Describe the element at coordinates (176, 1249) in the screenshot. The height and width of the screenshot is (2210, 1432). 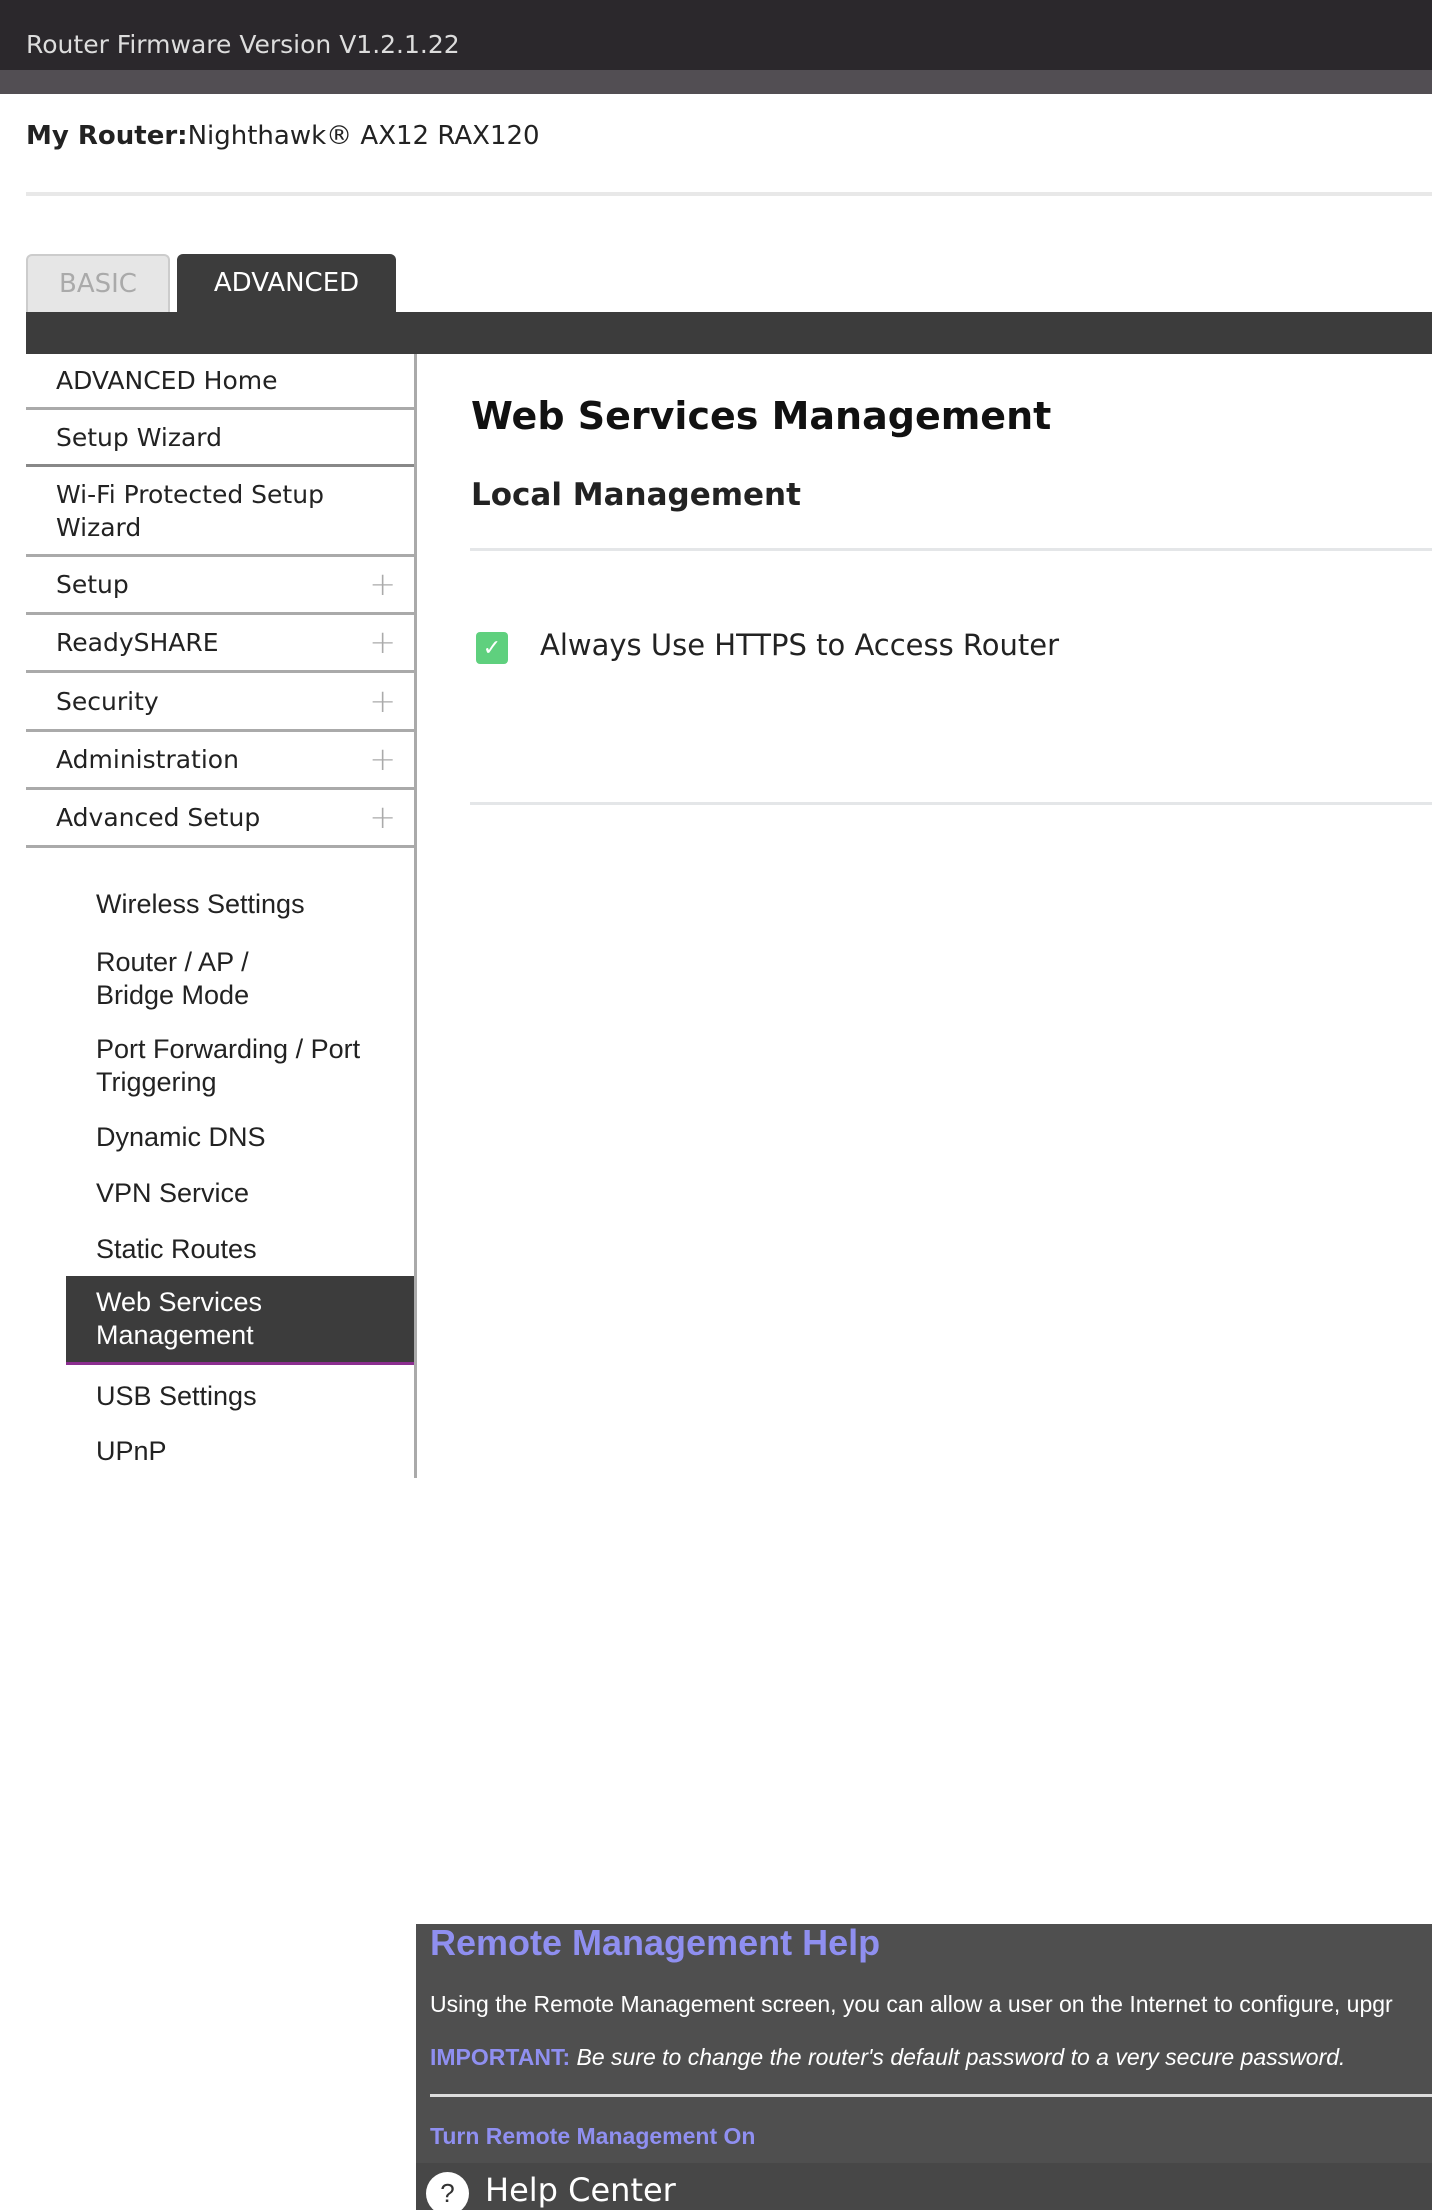
I see `submenu-static-routes: Static Routes` at that location.